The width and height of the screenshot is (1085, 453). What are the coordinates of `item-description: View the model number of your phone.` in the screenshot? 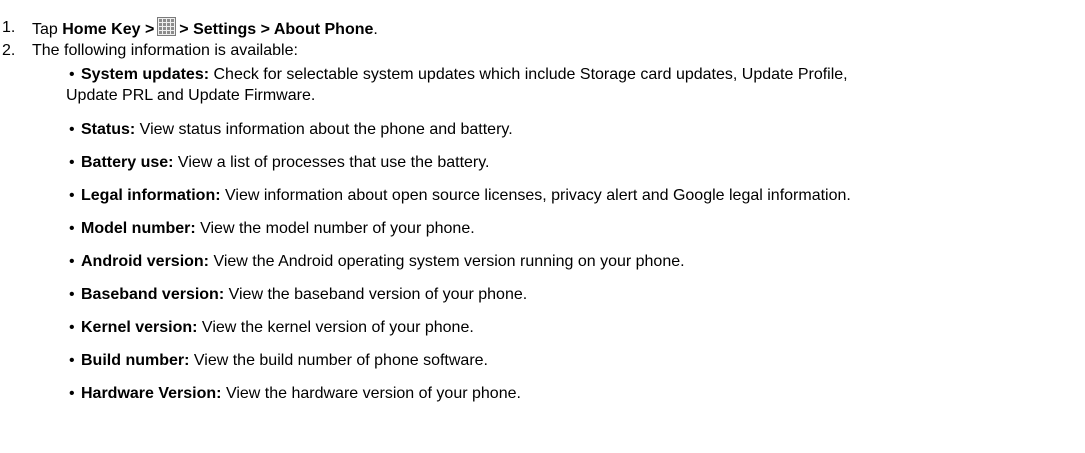 It's located at (335, 228).